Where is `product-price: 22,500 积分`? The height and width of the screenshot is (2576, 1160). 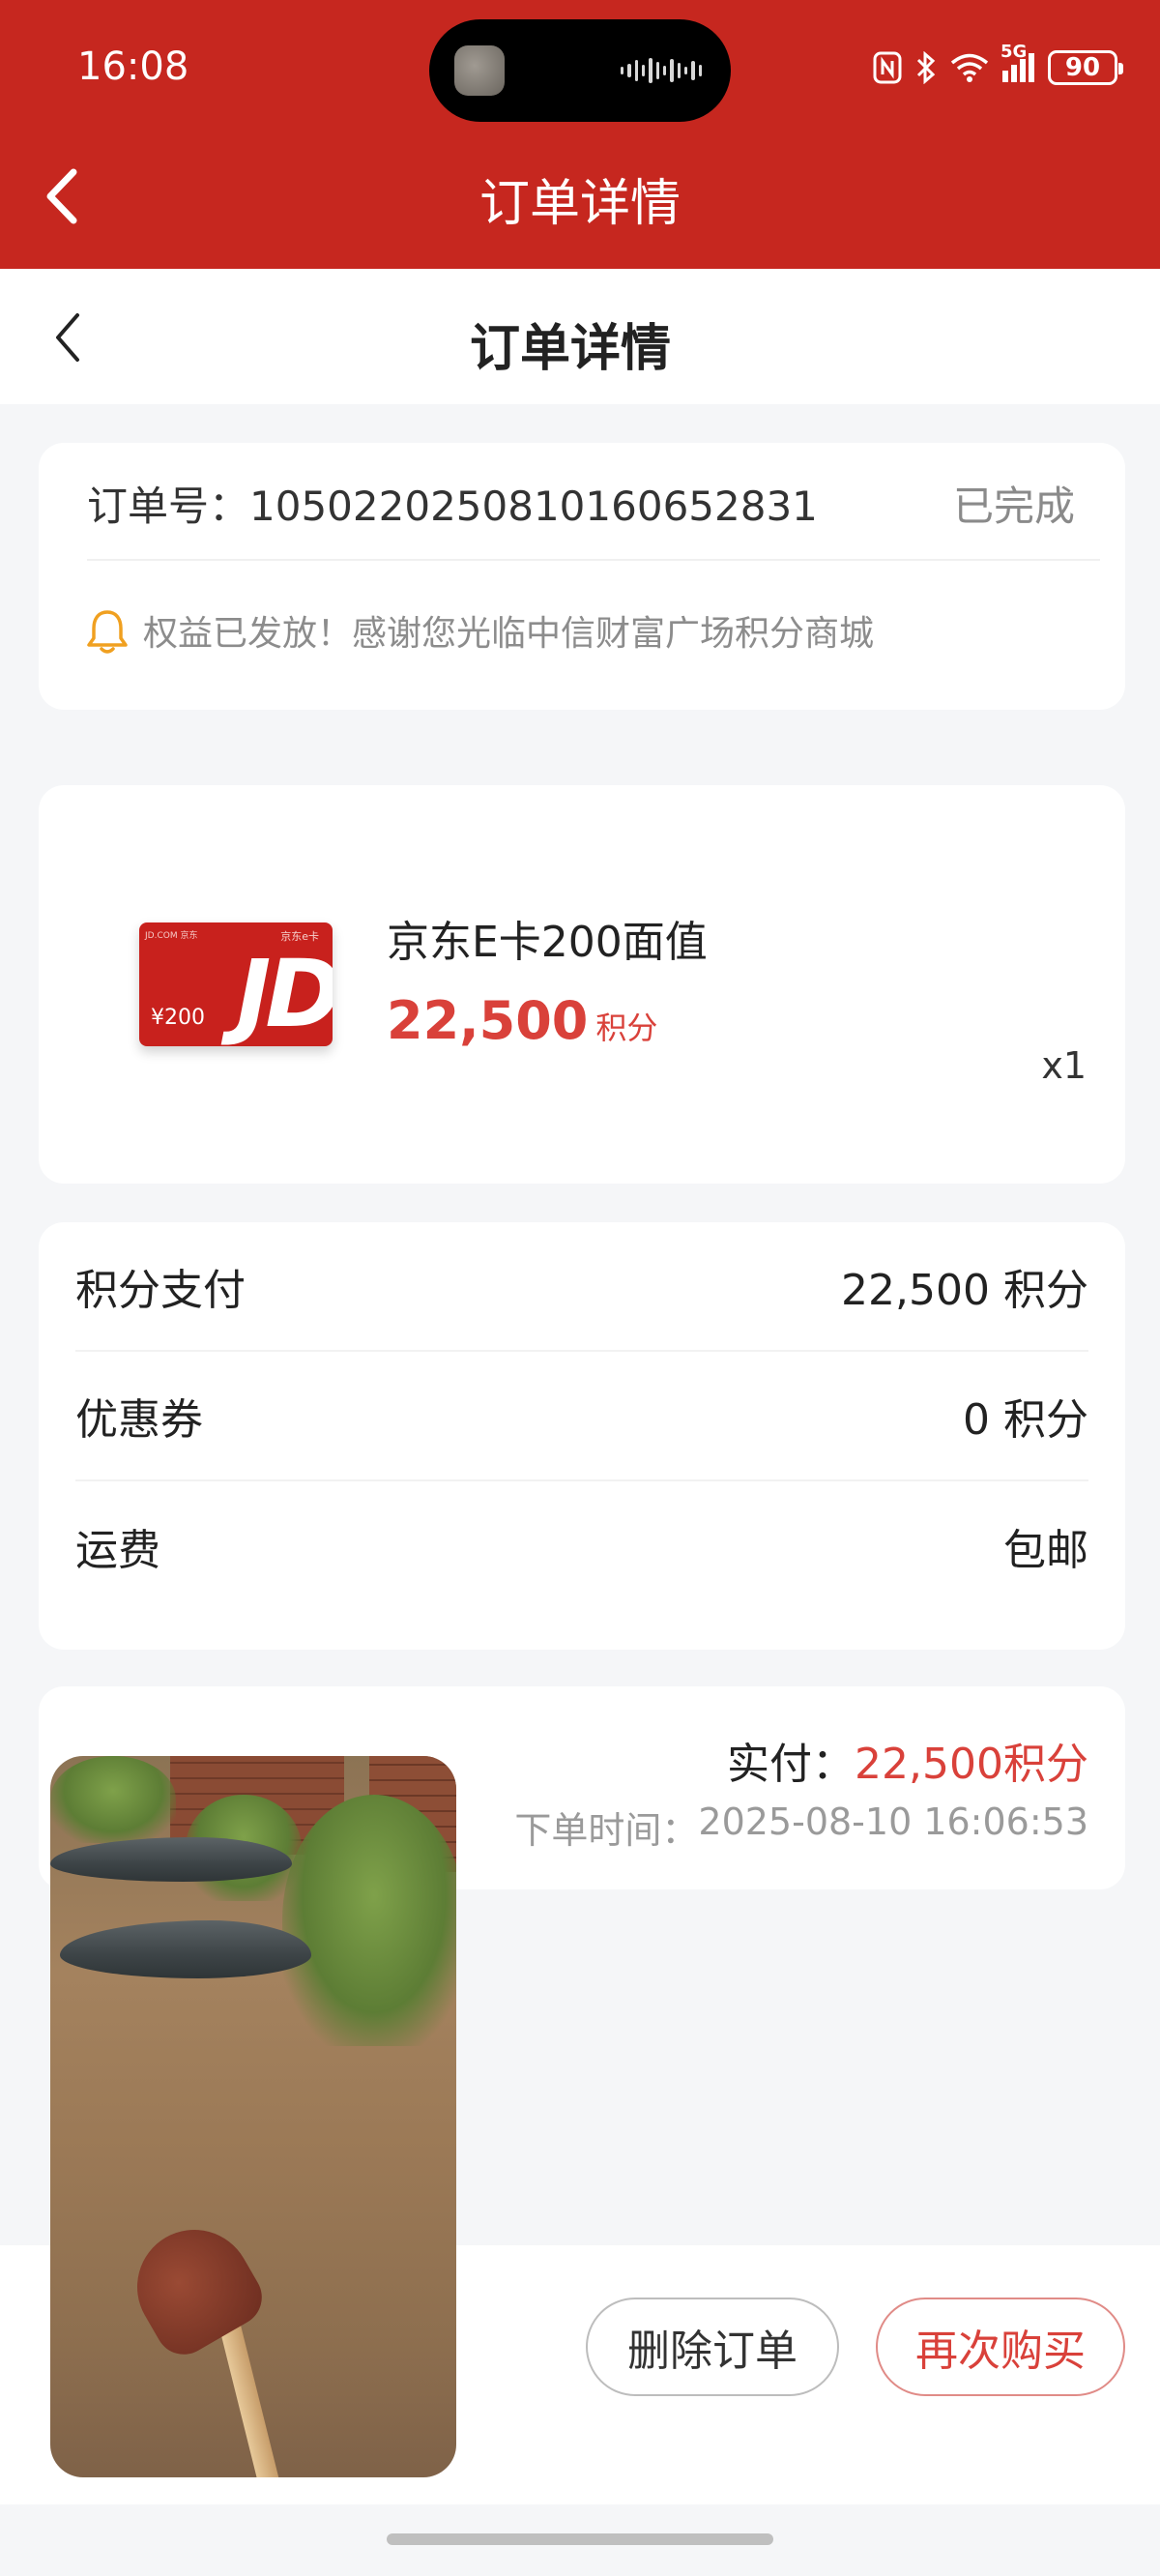 product-price: 22,500 积分 is located at coordinates (522, 1020).